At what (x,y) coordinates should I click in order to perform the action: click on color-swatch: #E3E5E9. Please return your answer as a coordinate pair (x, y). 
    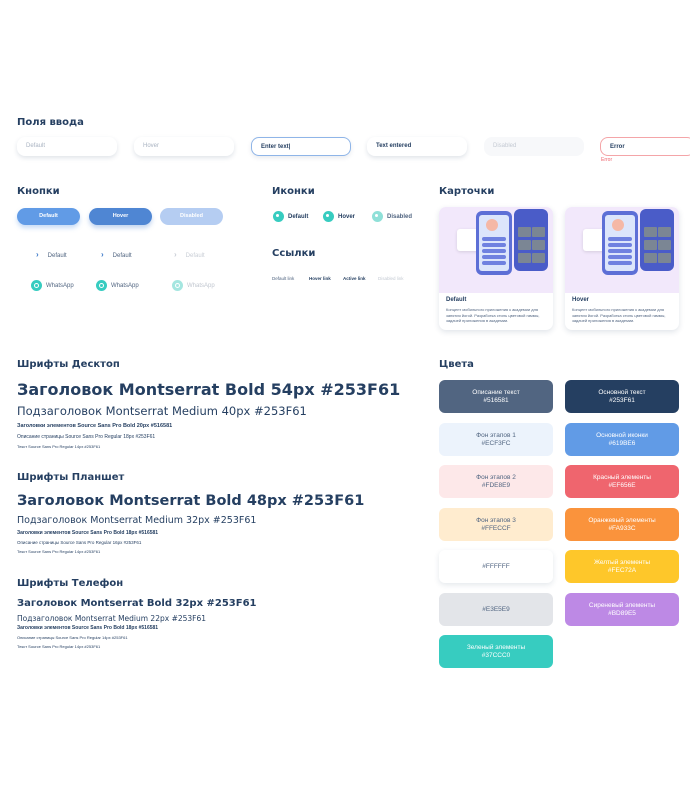
    Looking at the image, I should click on (496, 609).